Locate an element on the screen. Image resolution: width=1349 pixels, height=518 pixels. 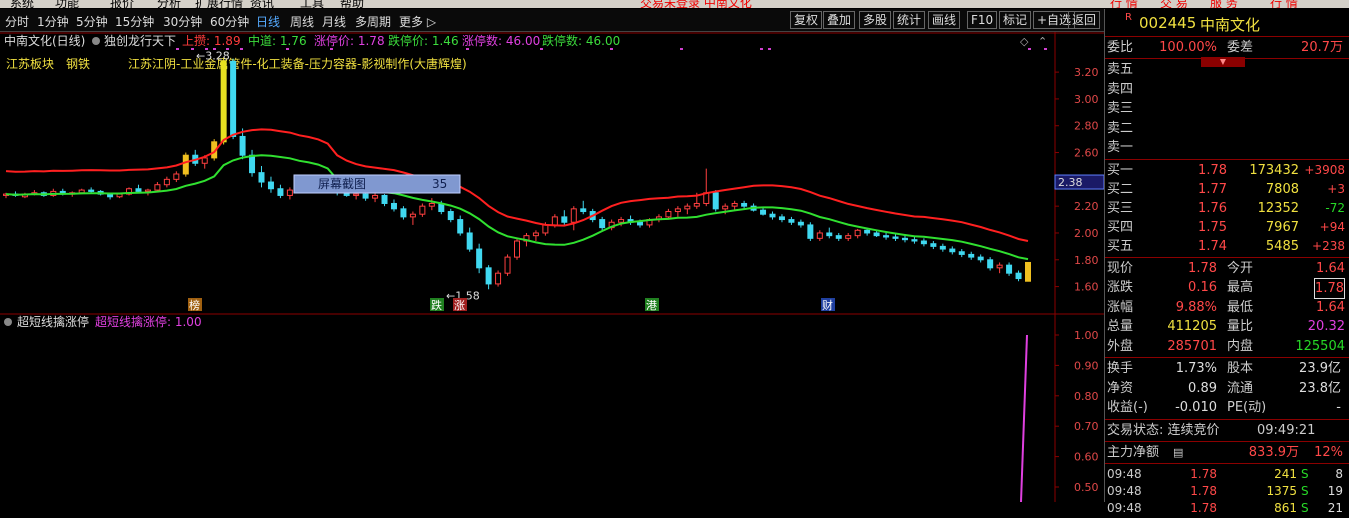
sector-tag: 钢铁 is located at coordinates (78, 64).